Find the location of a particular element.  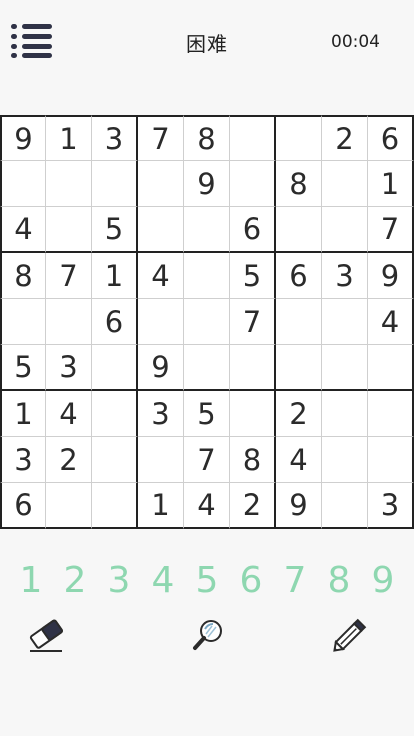

eraser-icon is located at coordinates (46, 635).